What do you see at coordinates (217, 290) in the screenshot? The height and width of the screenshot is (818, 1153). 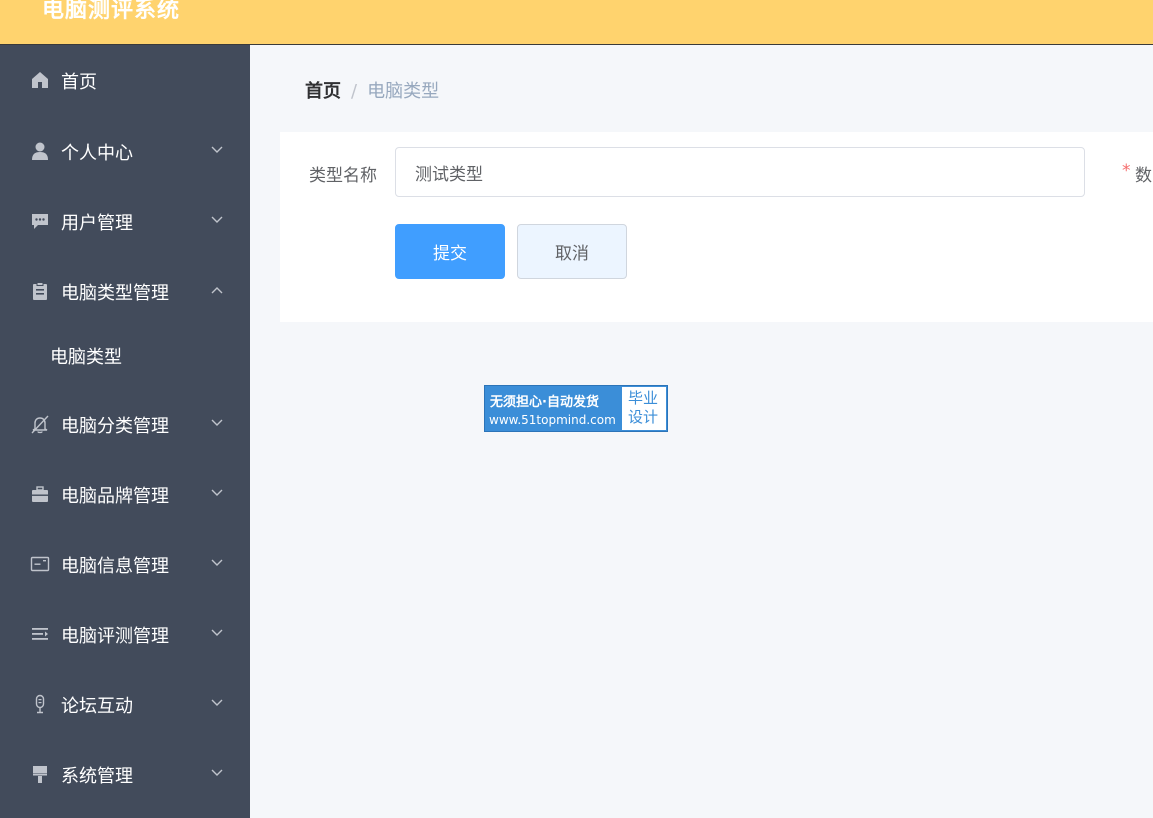 I see `chevron-up-icon` at bounding box center [217, 290].